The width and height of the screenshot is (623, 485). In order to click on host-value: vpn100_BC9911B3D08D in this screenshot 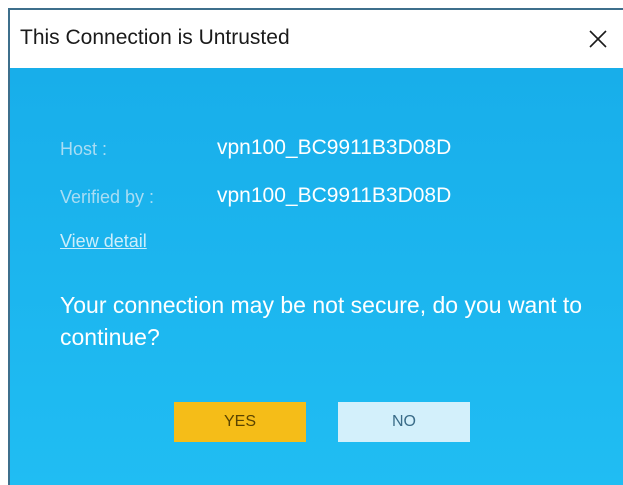, I will do `click(334, 147)`.